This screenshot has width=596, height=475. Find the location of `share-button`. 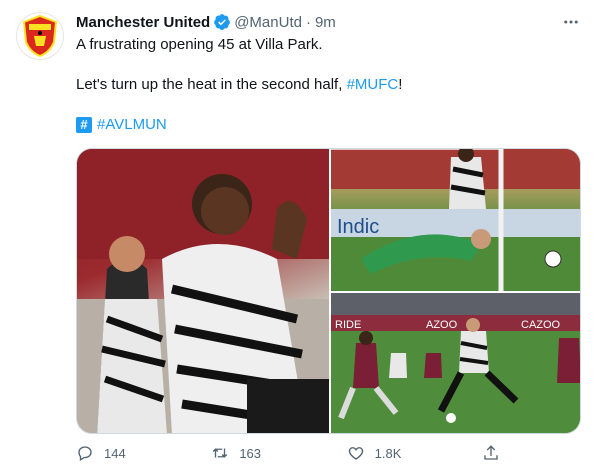

share-button is located at coordinates (494, 453).